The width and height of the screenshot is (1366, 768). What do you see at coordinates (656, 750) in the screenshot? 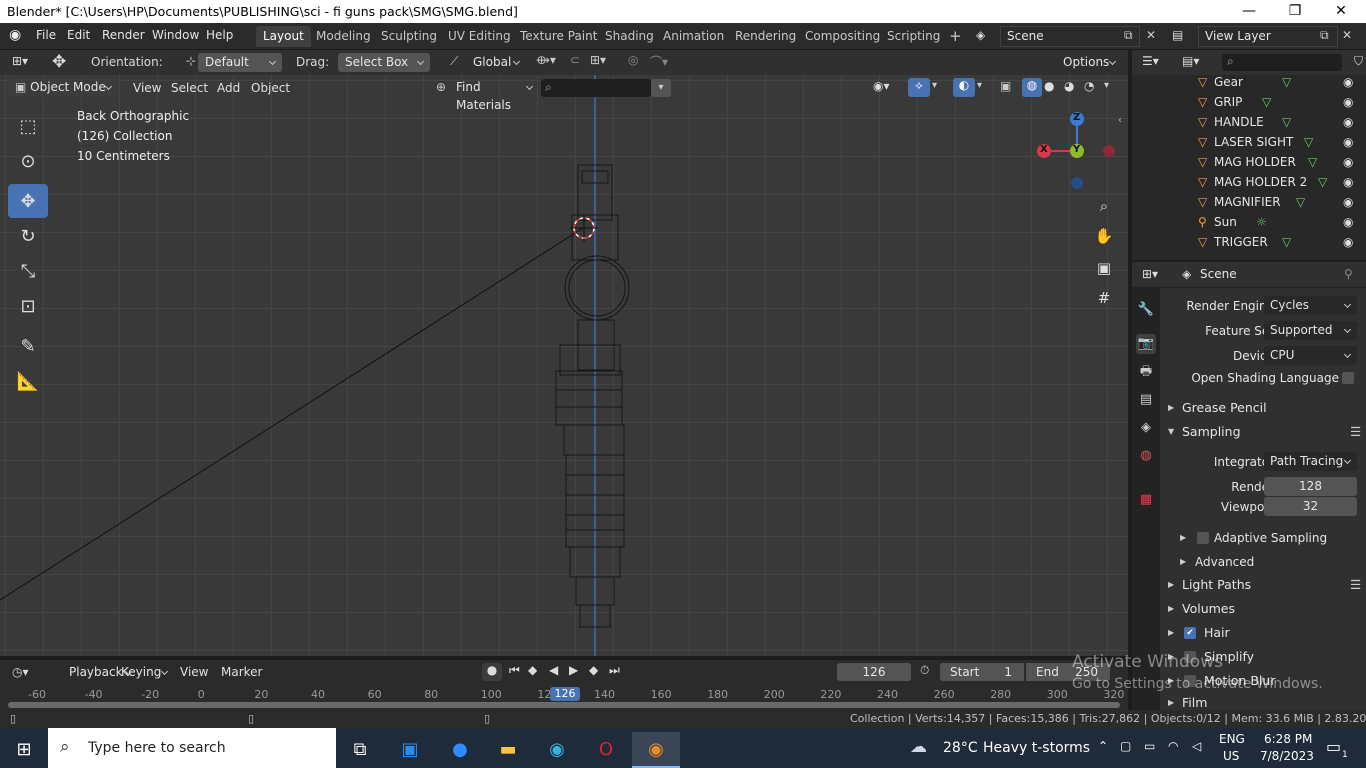
I see `blender-taskbar-icon: ◉` at bounding box center [656, 750].